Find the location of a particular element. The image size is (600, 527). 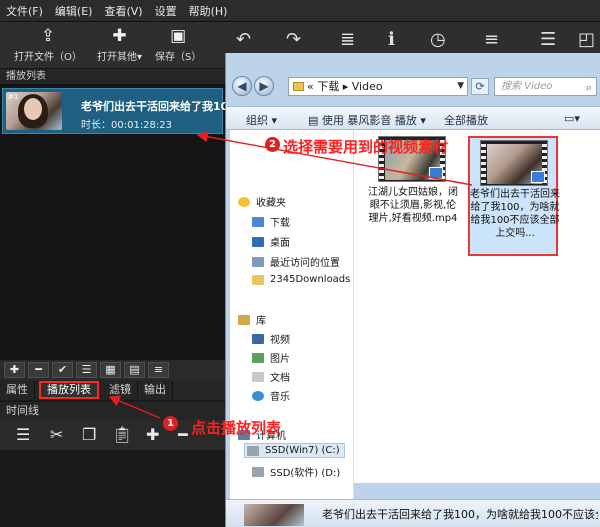

step-2-badge: 2 is located at coordinates (272, 144).